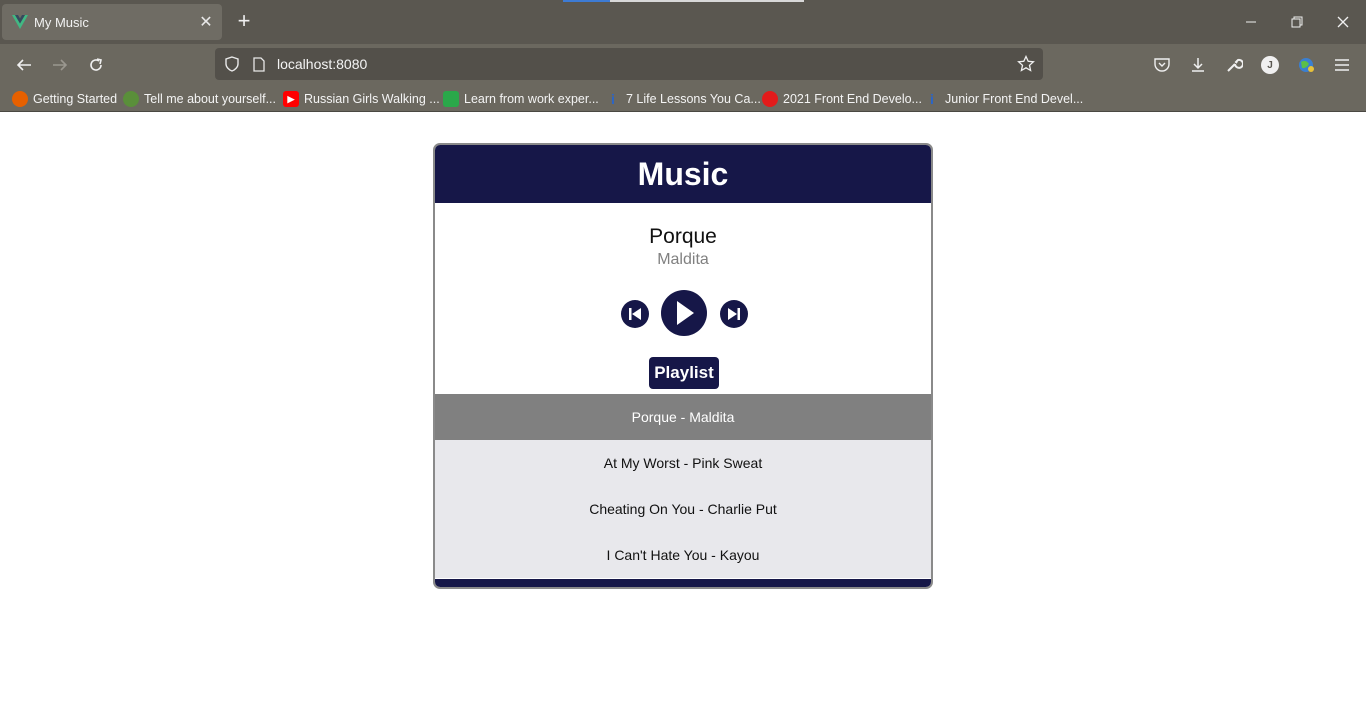 This screenshot has height=725, width=1366. I want to click on tab-strip-indicator-secondary, so click(707, 1).